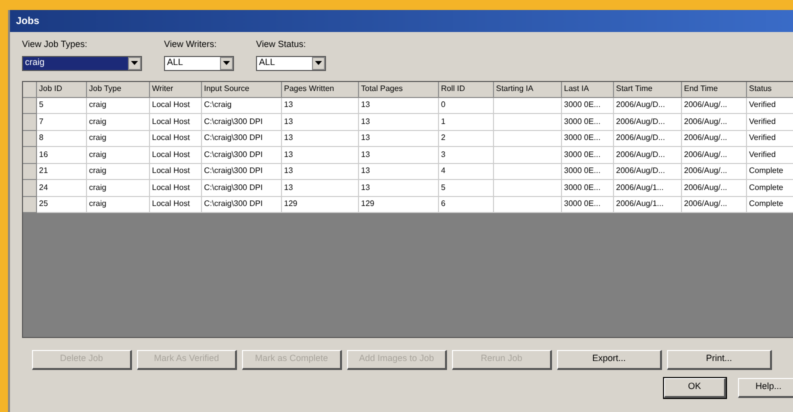 The width and height of the screenshot is (793, 412). What do you see at coordinates (28, 21) in the screenshot?
I see `window-title: Jobs` at bounding box center [28, 21].